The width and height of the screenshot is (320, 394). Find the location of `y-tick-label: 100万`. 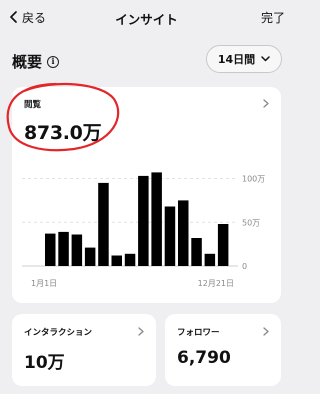

y-tick-label: 100万 is located at coordinates (253, 179).